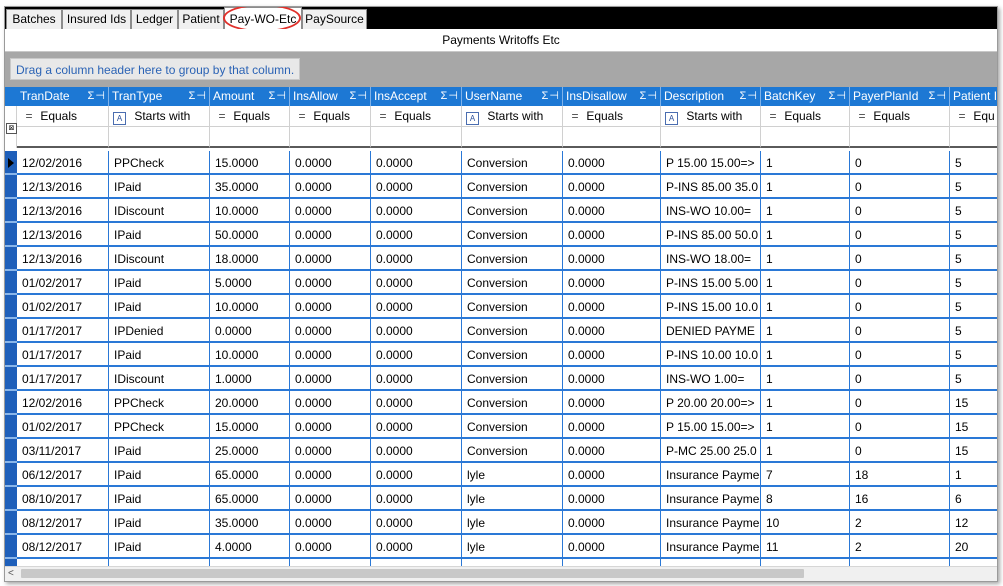  What do you see at coordinates (973, 116) in the screenshot?
I see `filter-cell: = Equ` at bounding box center [973, 116].